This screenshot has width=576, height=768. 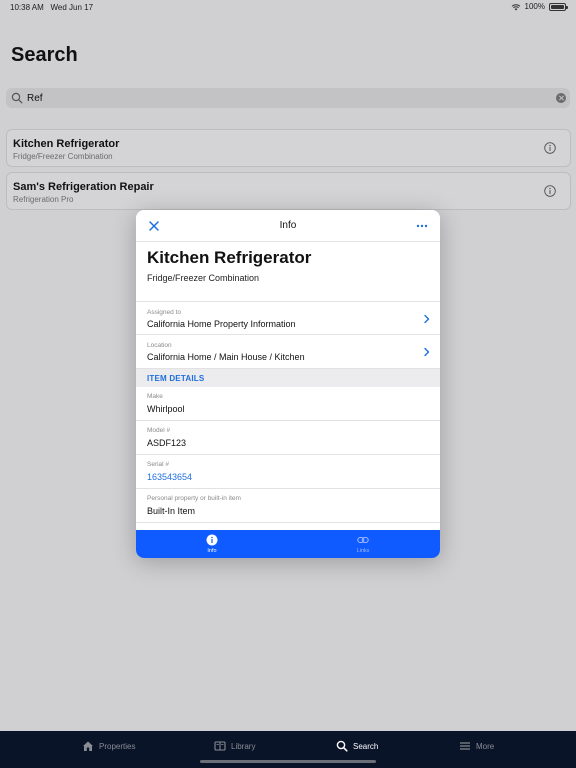 I want to click on wifi-icon, so click(x=515, y=6).